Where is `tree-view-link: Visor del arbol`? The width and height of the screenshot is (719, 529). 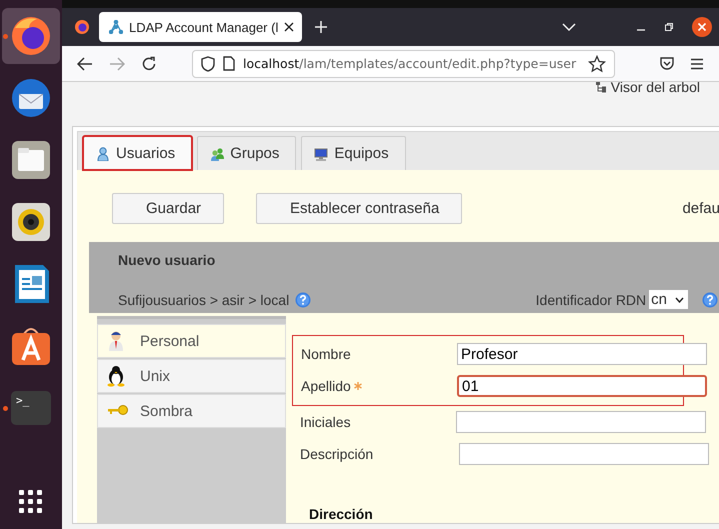 tree-view-link: Visor del arbol is located at coordinates (655, 88).